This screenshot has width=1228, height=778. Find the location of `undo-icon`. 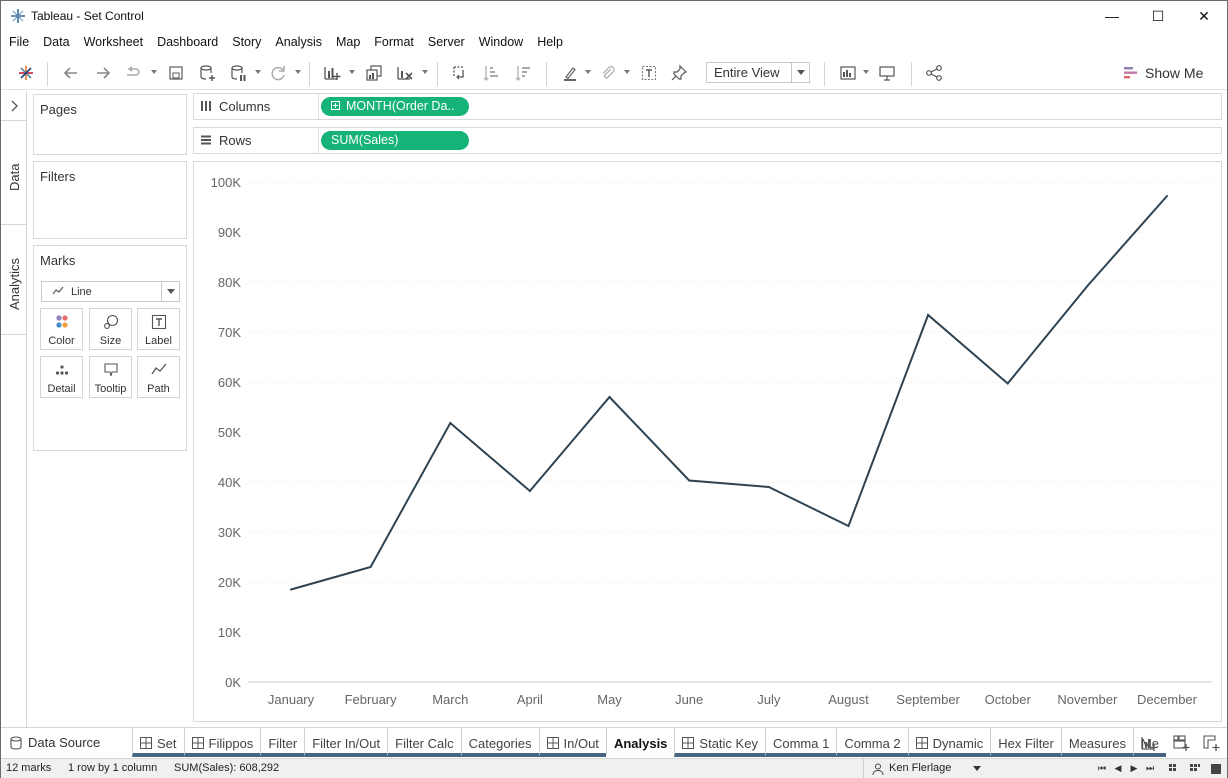

undo-icon is located at coordinates (71, 73).